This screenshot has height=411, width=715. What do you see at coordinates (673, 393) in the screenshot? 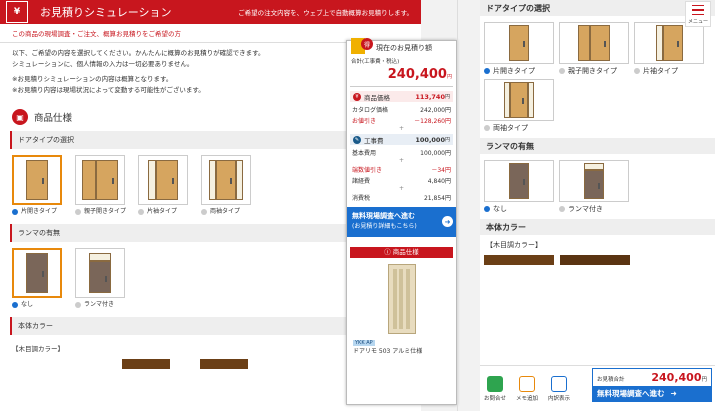
I see `arrow-right-icon: ➜` at bounding box center [673, 393].